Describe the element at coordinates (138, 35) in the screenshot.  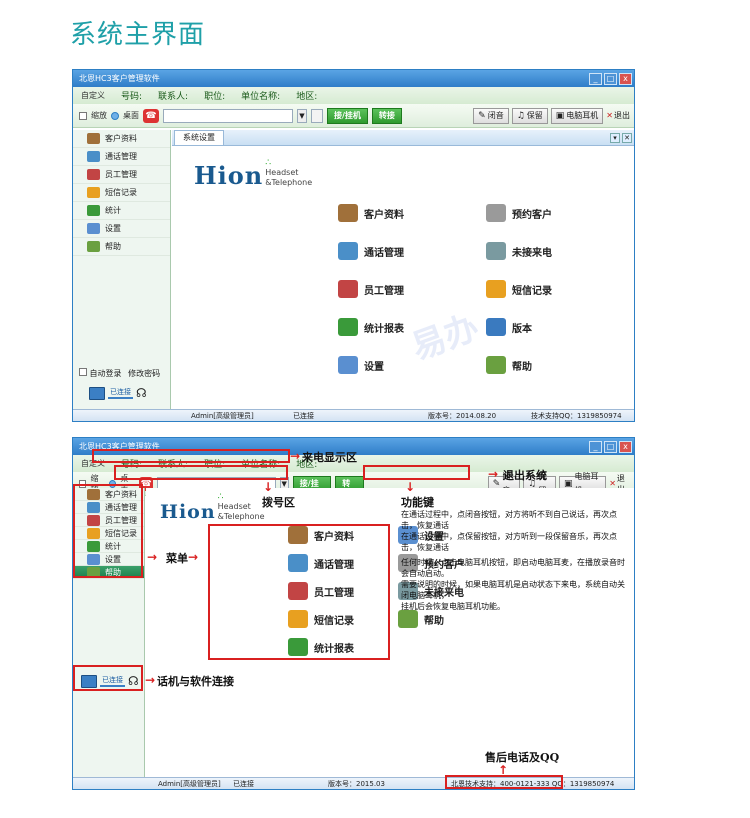
I see `page-title: 系统主界面` at that location.